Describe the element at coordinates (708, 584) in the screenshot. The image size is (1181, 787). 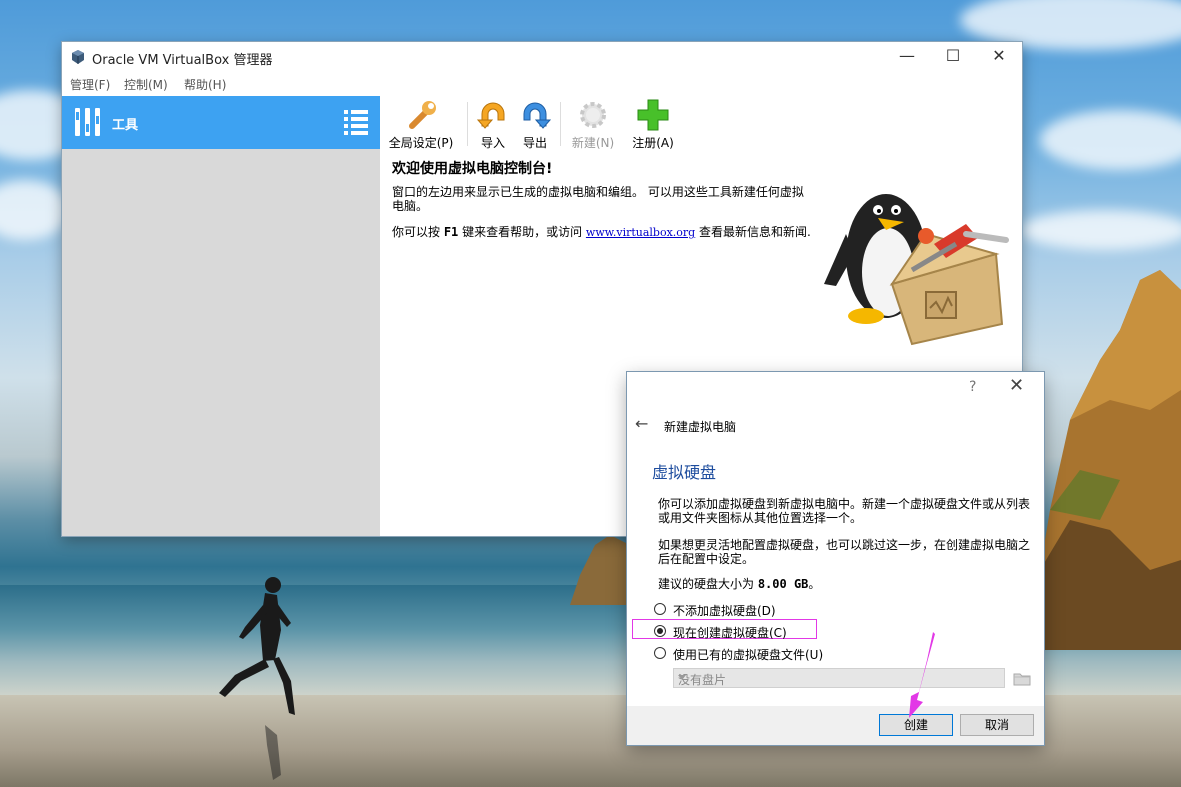
I see `recommend-text: 建议的硬盘大小为` at that location.